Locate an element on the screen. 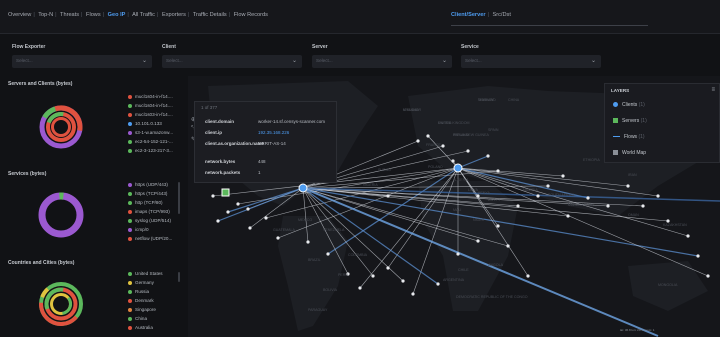 This screenshot has height=337, width=720. country-label: BRAZIL is located at coordinates (314, 260).